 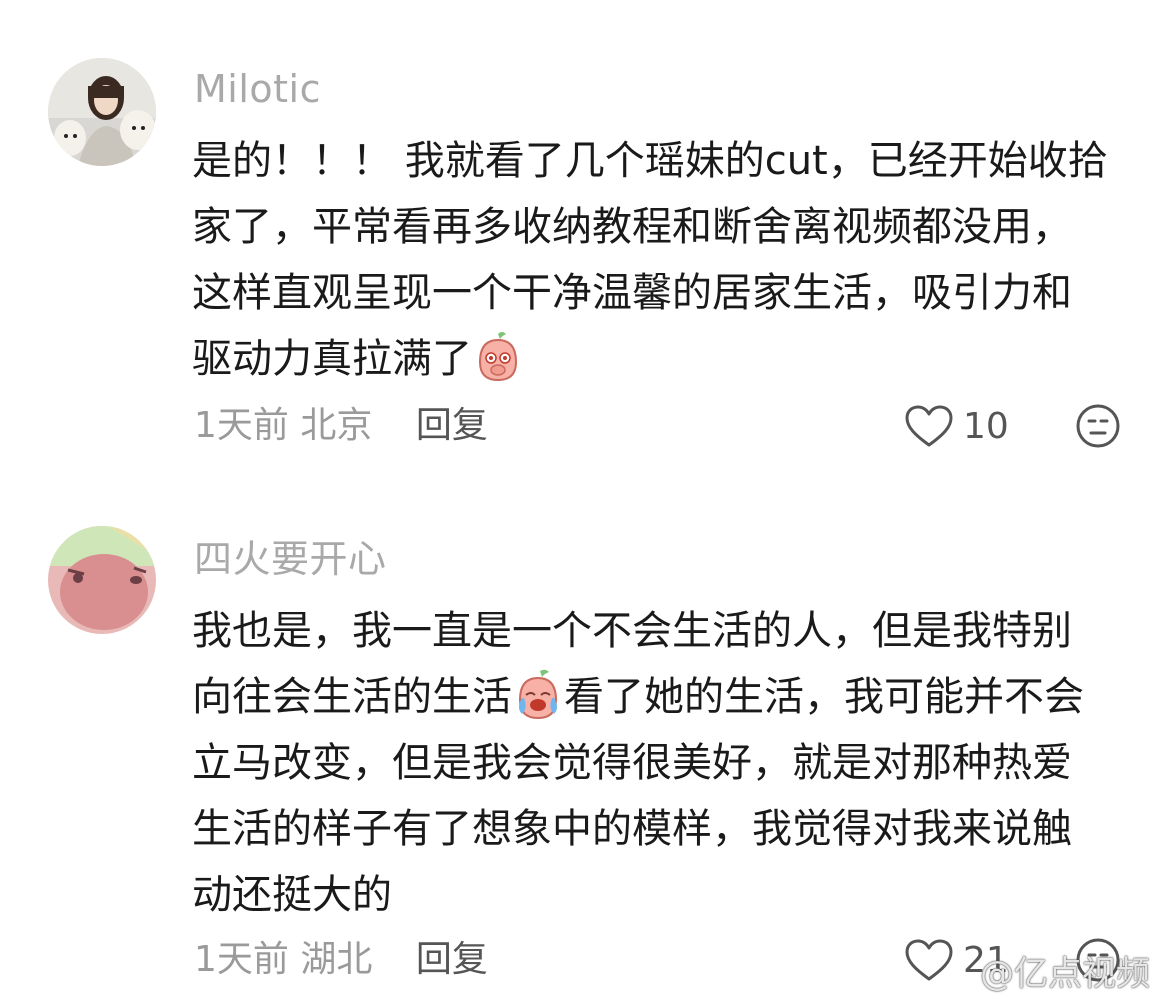 What do you see at coordinates (632, 631) in the screenshot?
I see `comment-line: 我也是，我一直是一个不会生活的人，但是我特别` at bounding box center [632, 631].